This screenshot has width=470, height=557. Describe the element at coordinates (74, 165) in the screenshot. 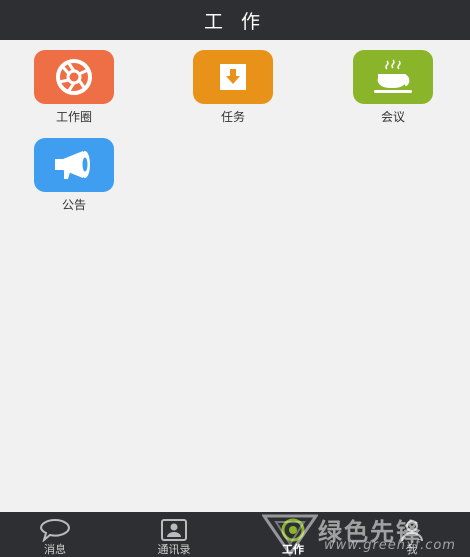

I see `megaphone-icon` at that location.